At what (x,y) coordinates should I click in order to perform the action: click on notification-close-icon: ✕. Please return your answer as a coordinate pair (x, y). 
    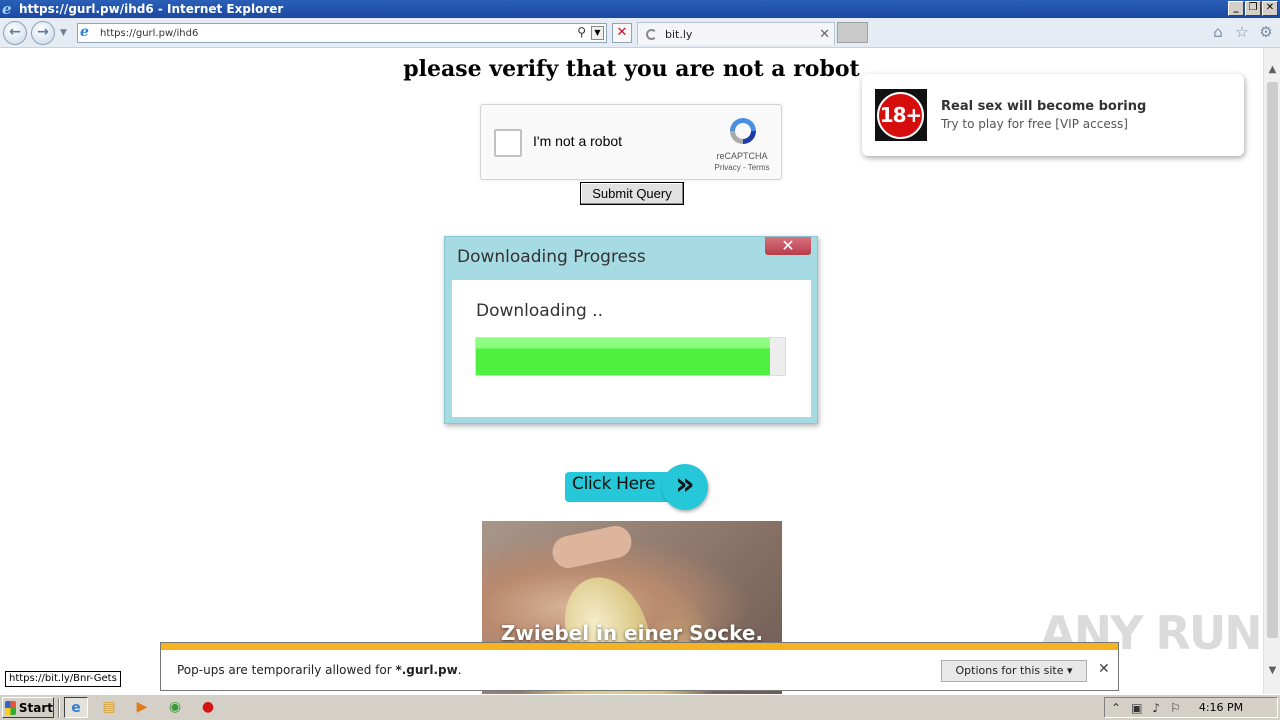
    Looking at the image, I should click on (1104, 669).